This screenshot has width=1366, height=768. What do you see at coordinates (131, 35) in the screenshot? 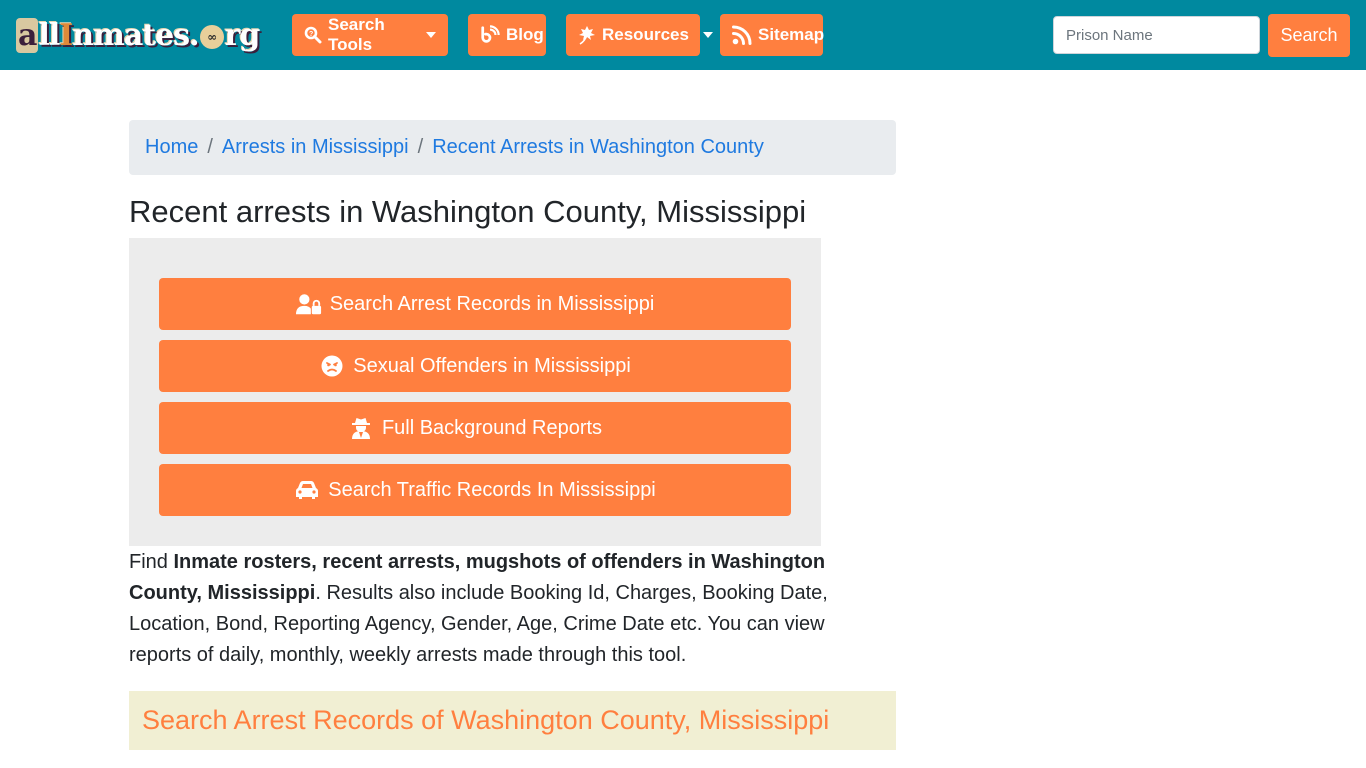
I see `logo-text-nmates: nmates` at bounding box center [131, 35].